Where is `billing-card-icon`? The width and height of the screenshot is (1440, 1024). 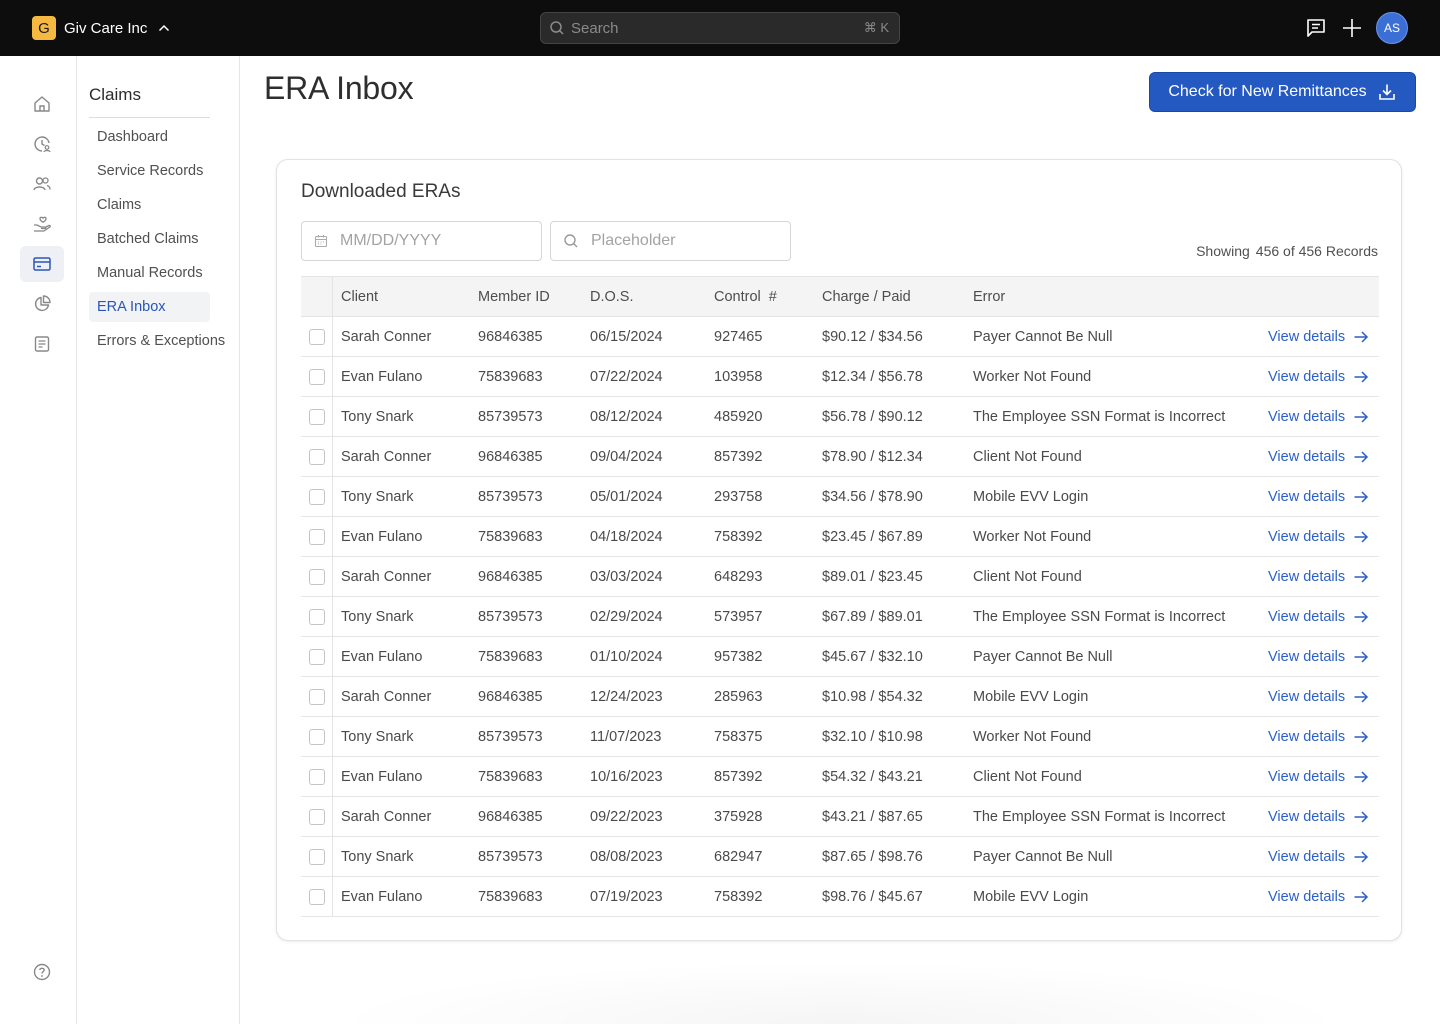 billing-card-icon is located at coordinates (42, 264).